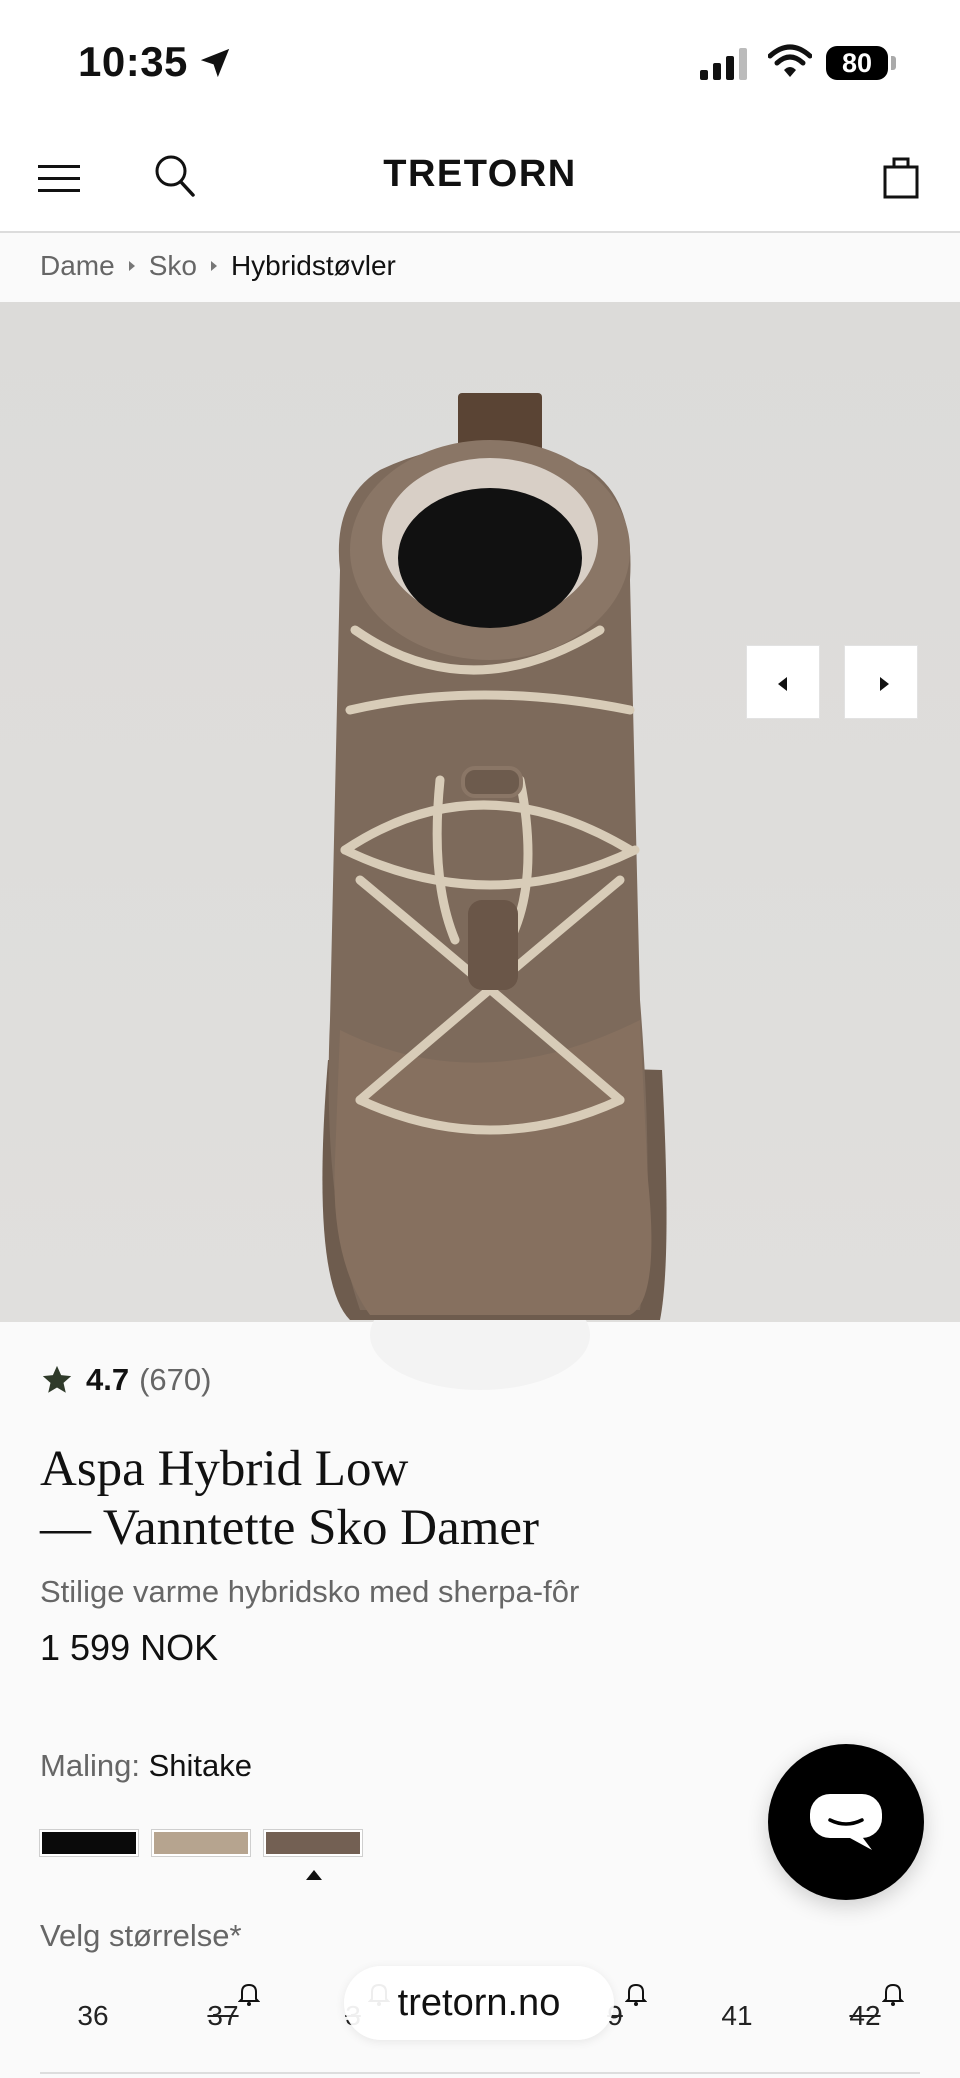 The image size is (960, 2078). Describe the element at coordinates (93, 2016) in the screenshot. I see `size-option-36: 36` at that location.